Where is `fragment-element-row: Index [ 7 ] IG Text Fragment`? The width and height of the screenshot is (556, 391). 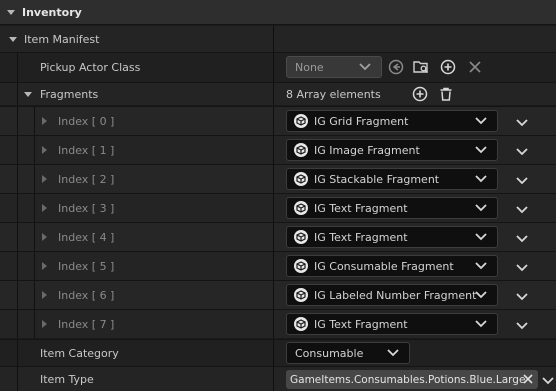
fragment-element-row: Index [ 7 ] IG Text Fragment is located at coordinates (278, 324).